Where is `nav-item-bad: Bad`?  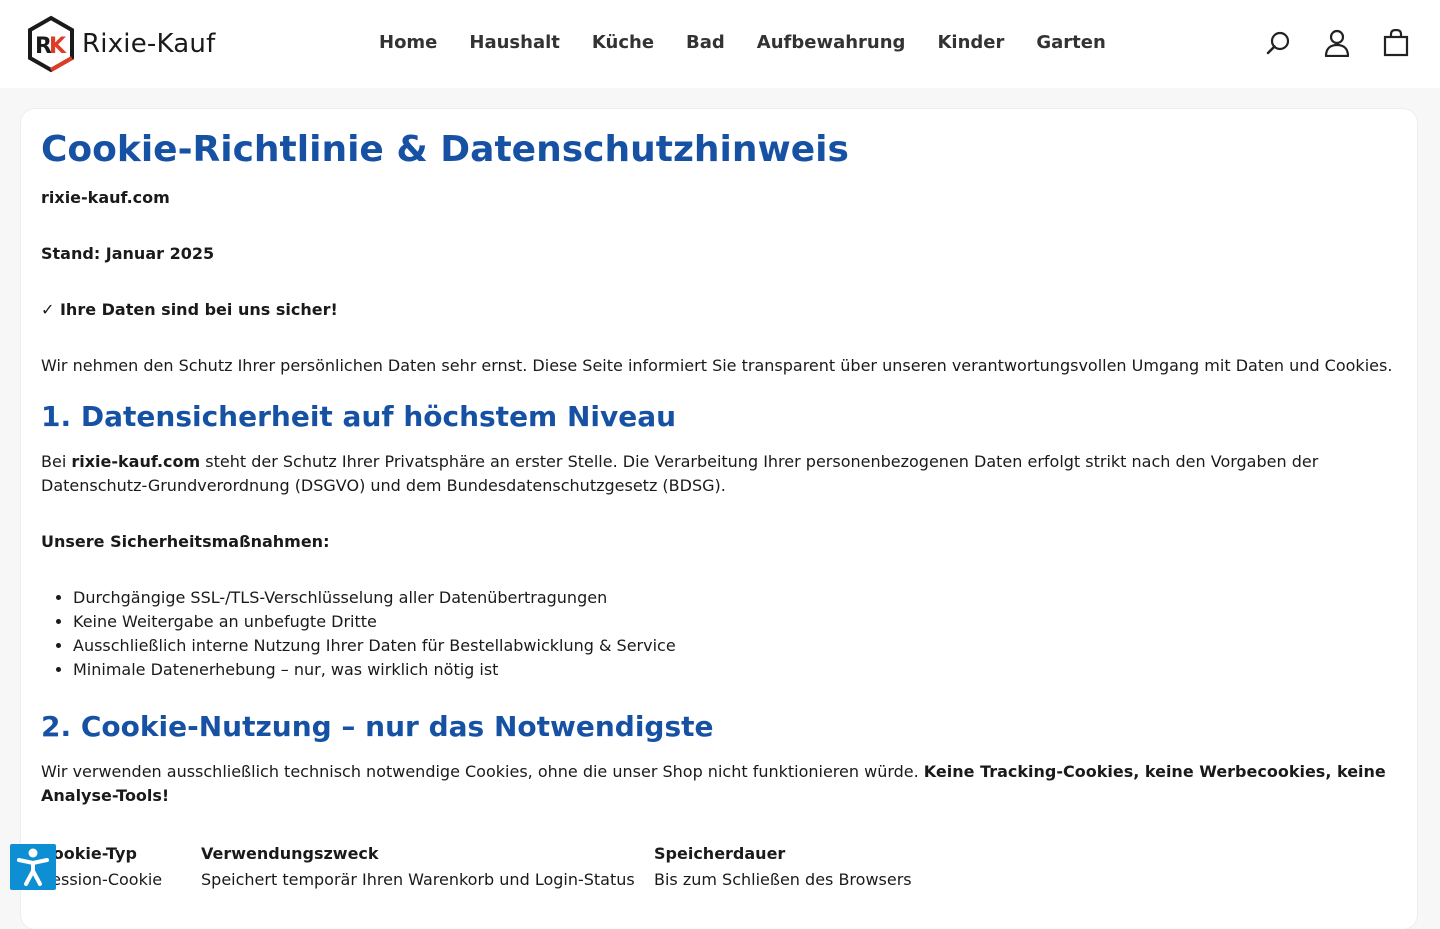 nav-item-bad: Bad is located at coordinates (705, 43).